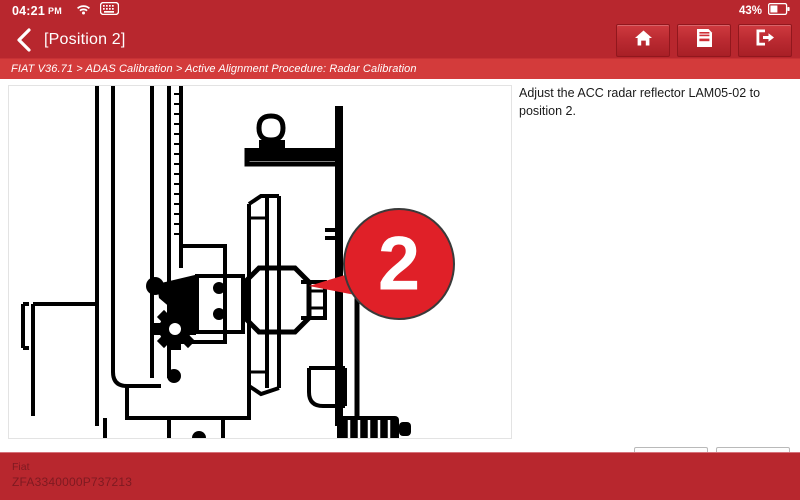  What do you see at coordinates (400, 40) in the screenshot?
I see `title-bar: [Position 2]` at bounding box center [400, 40].